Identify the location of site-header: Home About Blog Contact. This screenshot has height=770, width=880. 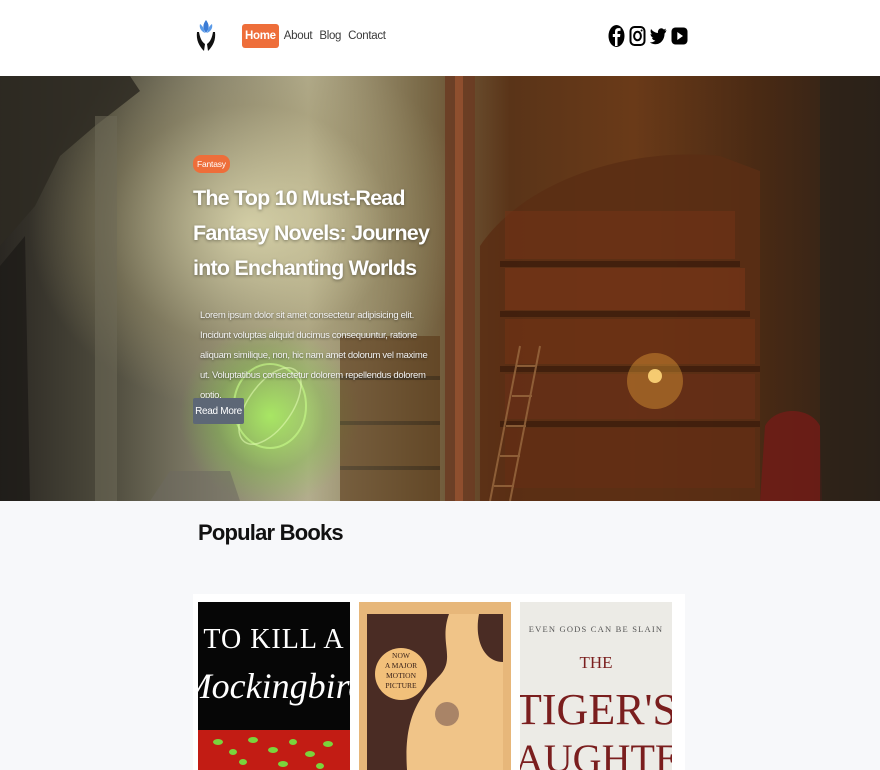
(440, 38).